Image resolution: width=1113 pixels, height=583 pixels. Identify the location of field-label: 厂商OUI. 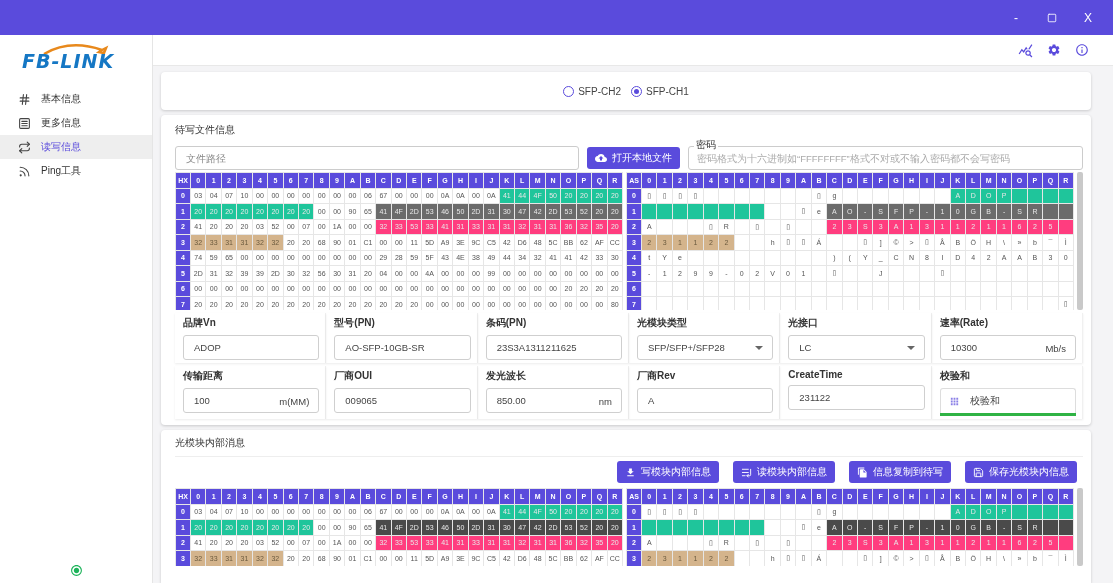
(354, 376).